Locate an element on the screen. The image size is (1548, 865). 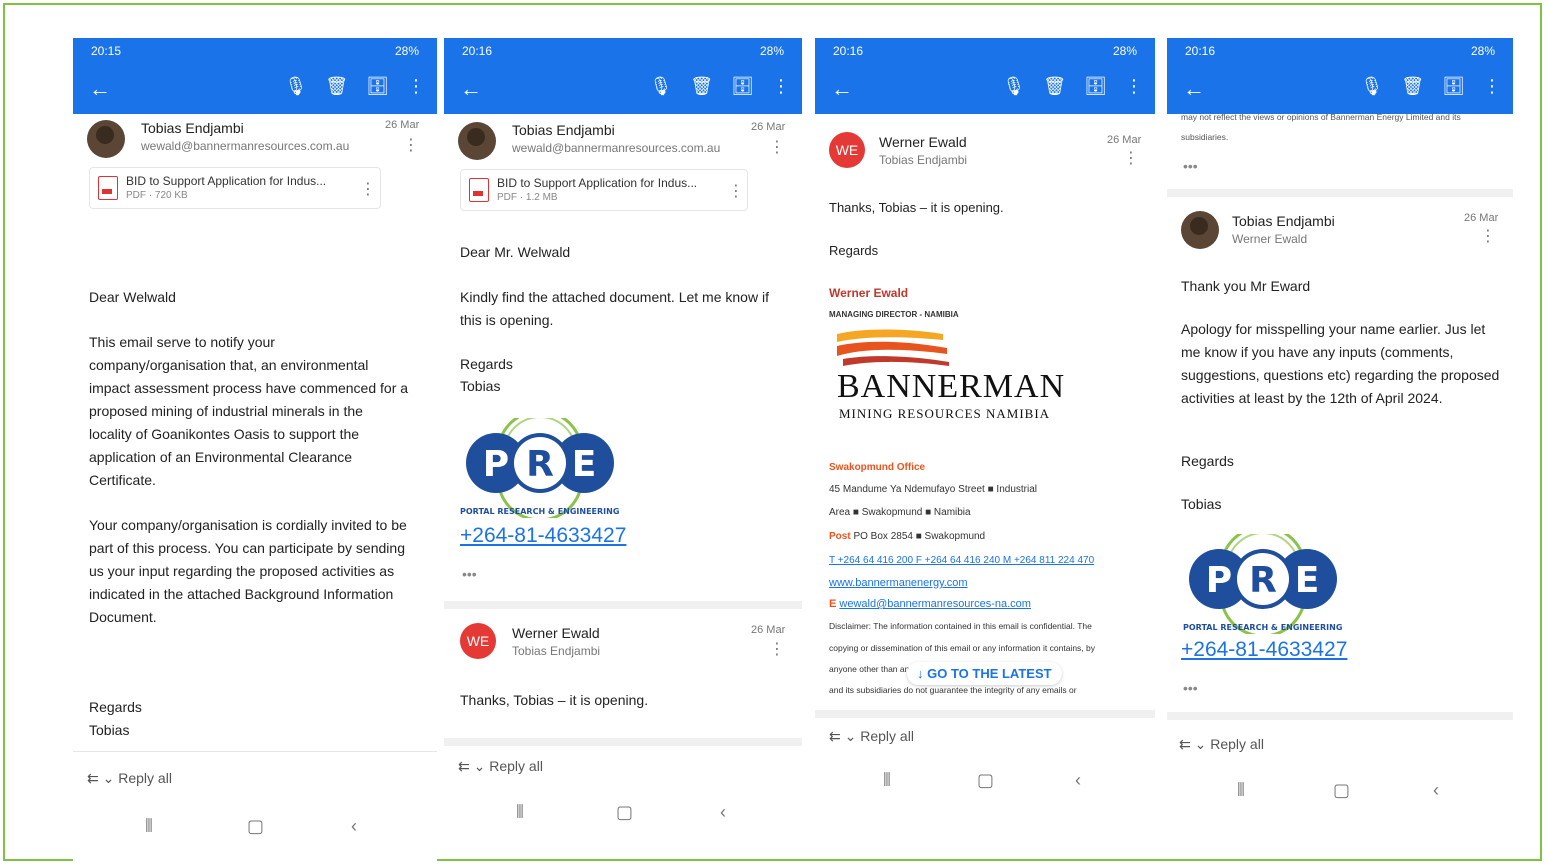
avatar is located at coordinates (477, 141).